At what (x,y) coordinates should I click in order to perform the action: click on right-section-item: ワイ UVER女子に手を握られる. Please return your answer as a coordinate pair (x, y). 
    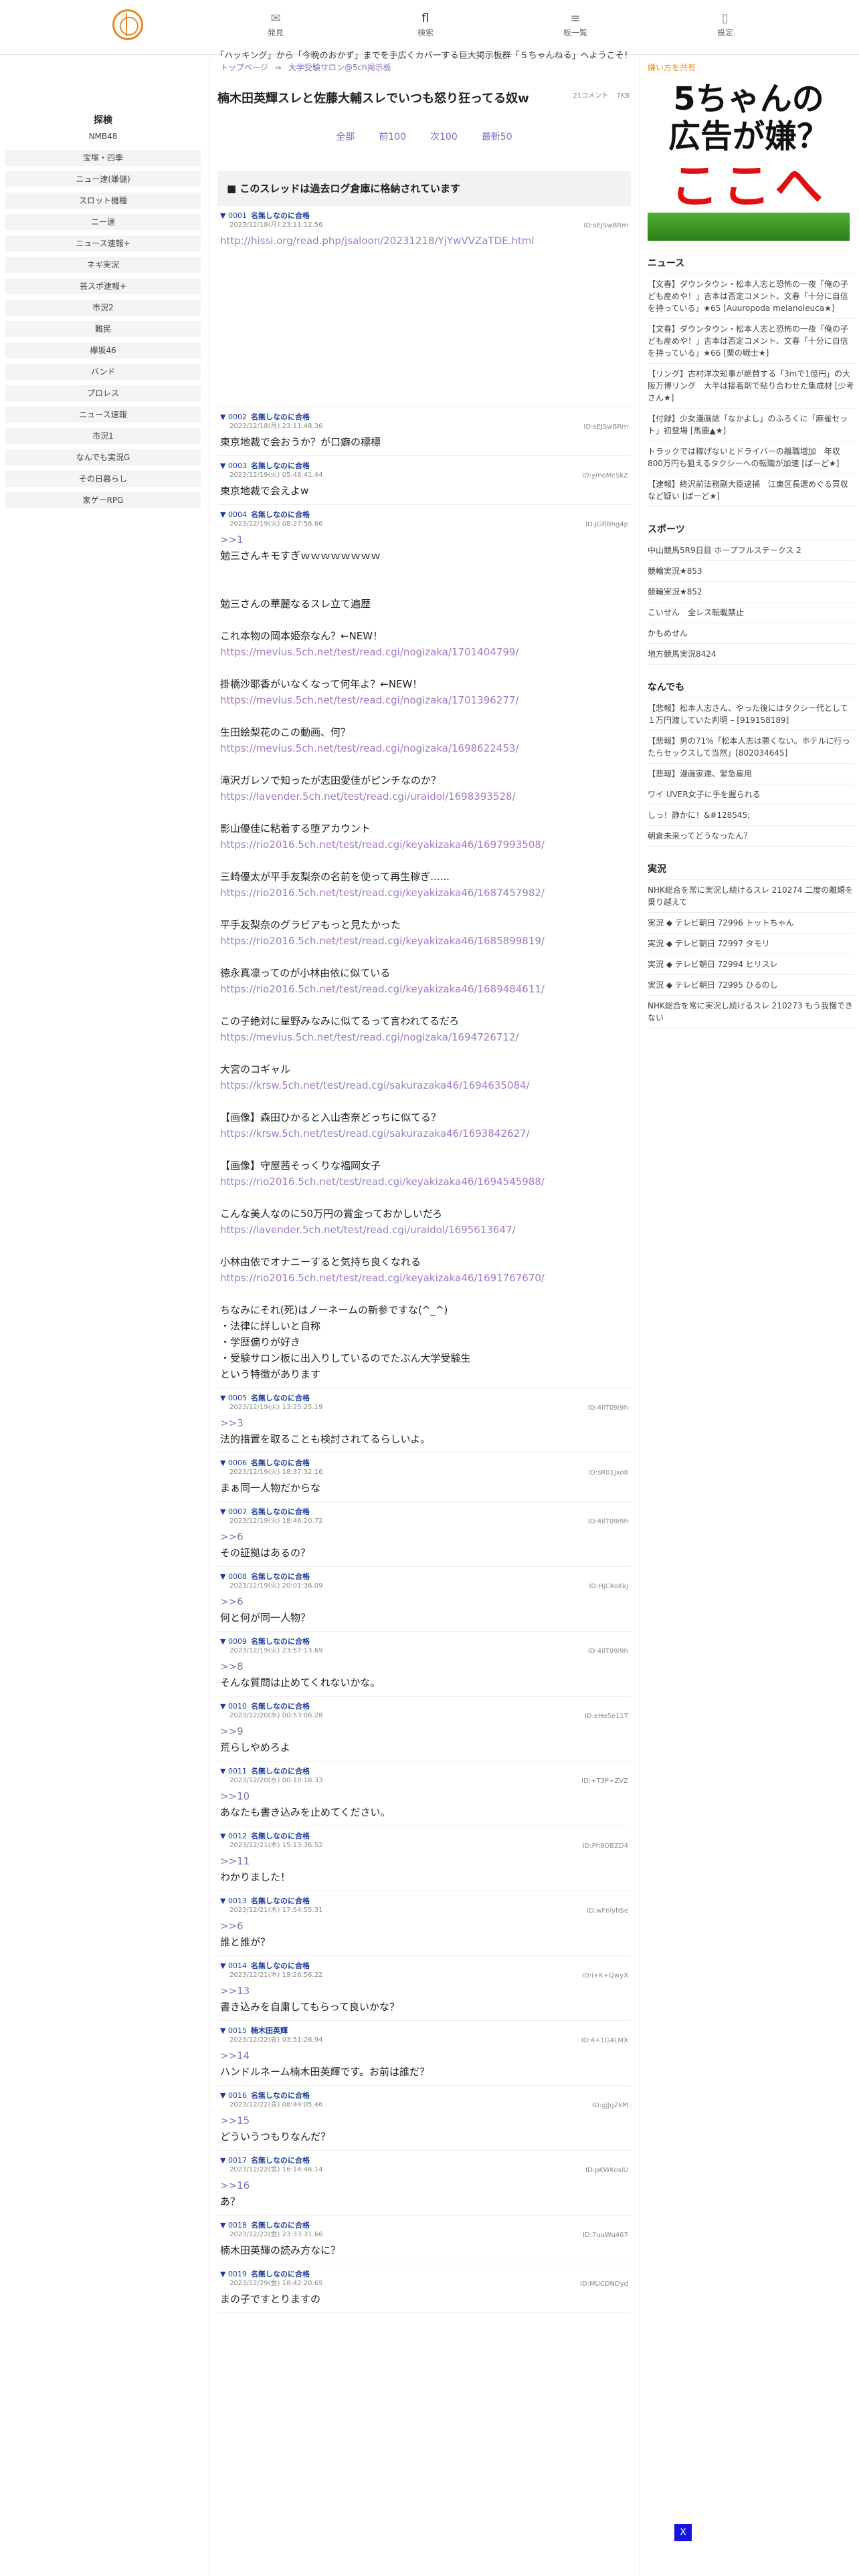
    Looking at the image, I should click on (752, 794).